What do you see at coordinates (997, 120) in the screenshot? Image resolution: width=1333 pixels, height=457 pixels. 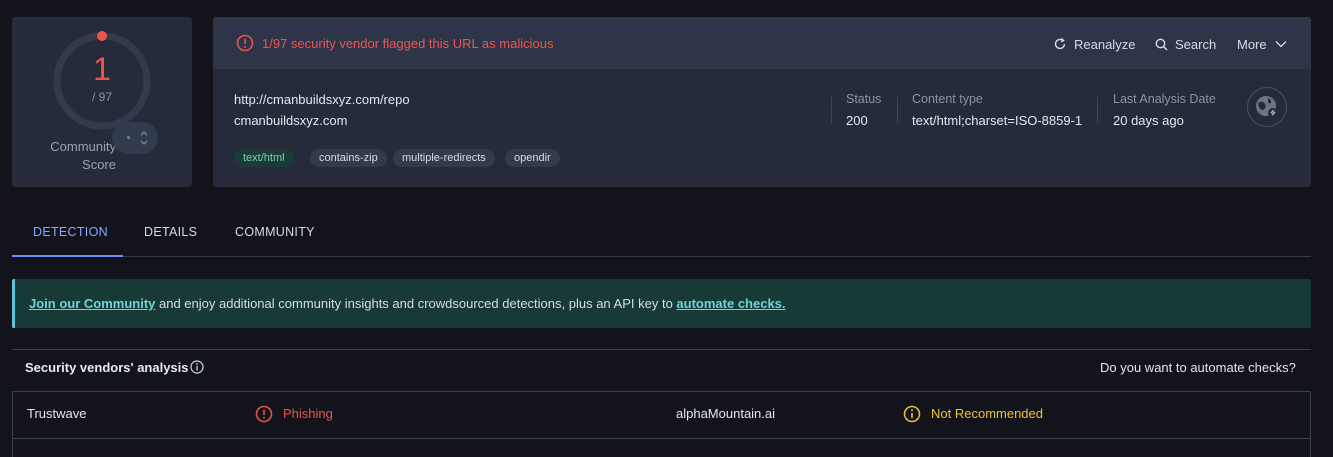 I see `content-type-value: text/html;charset=ISO-8859-1` at bounding box center [997, 120].